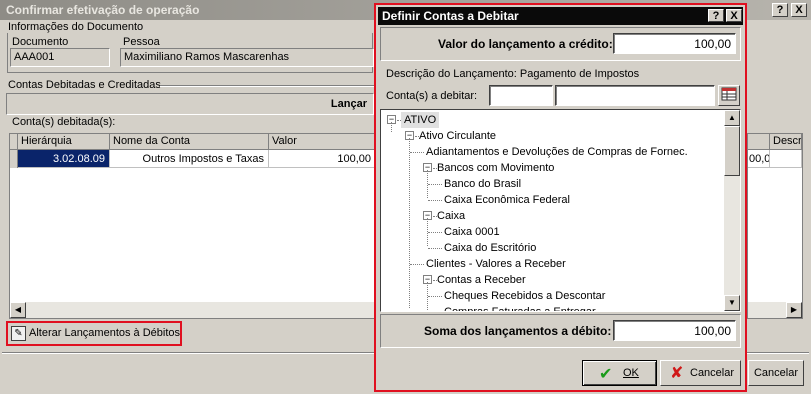 This screenshot has width=811, height=394. Describe the element at coordinates (606, 374) in the screenshot. I see `checkmark-icon: ✔` at that location.